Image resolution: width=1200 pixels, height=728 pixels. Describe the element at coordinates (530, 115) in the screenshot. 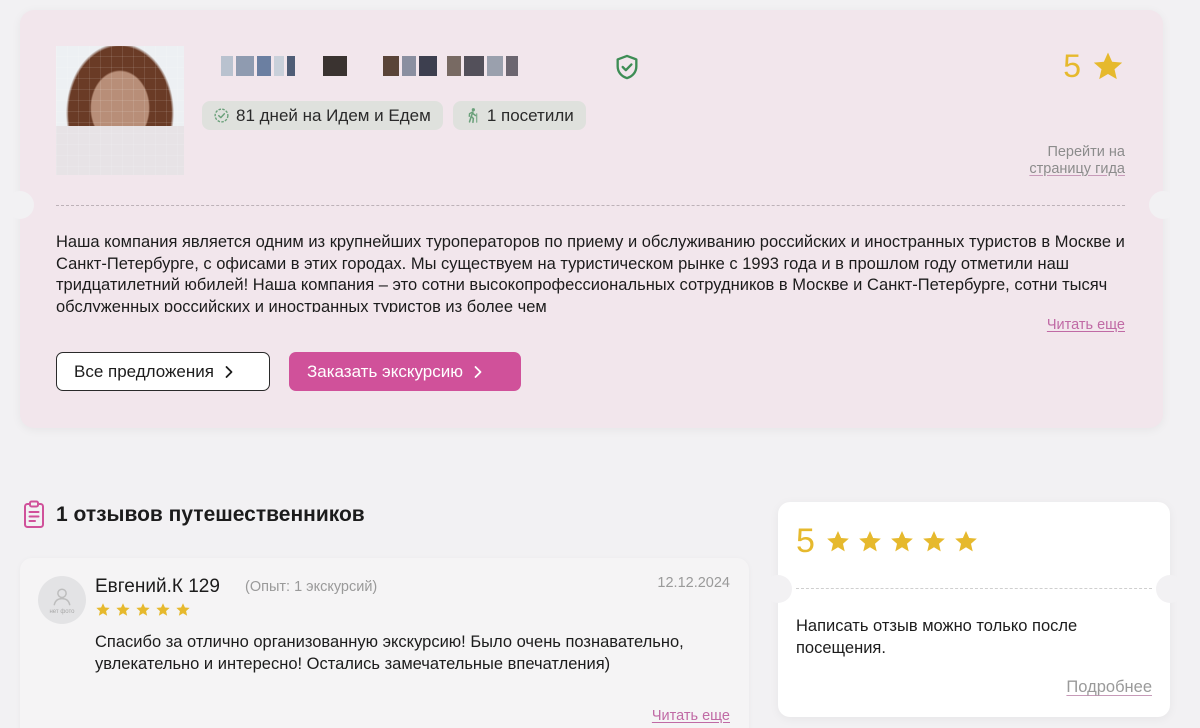

I see `visited-count-label: 1 посетили` at that location.